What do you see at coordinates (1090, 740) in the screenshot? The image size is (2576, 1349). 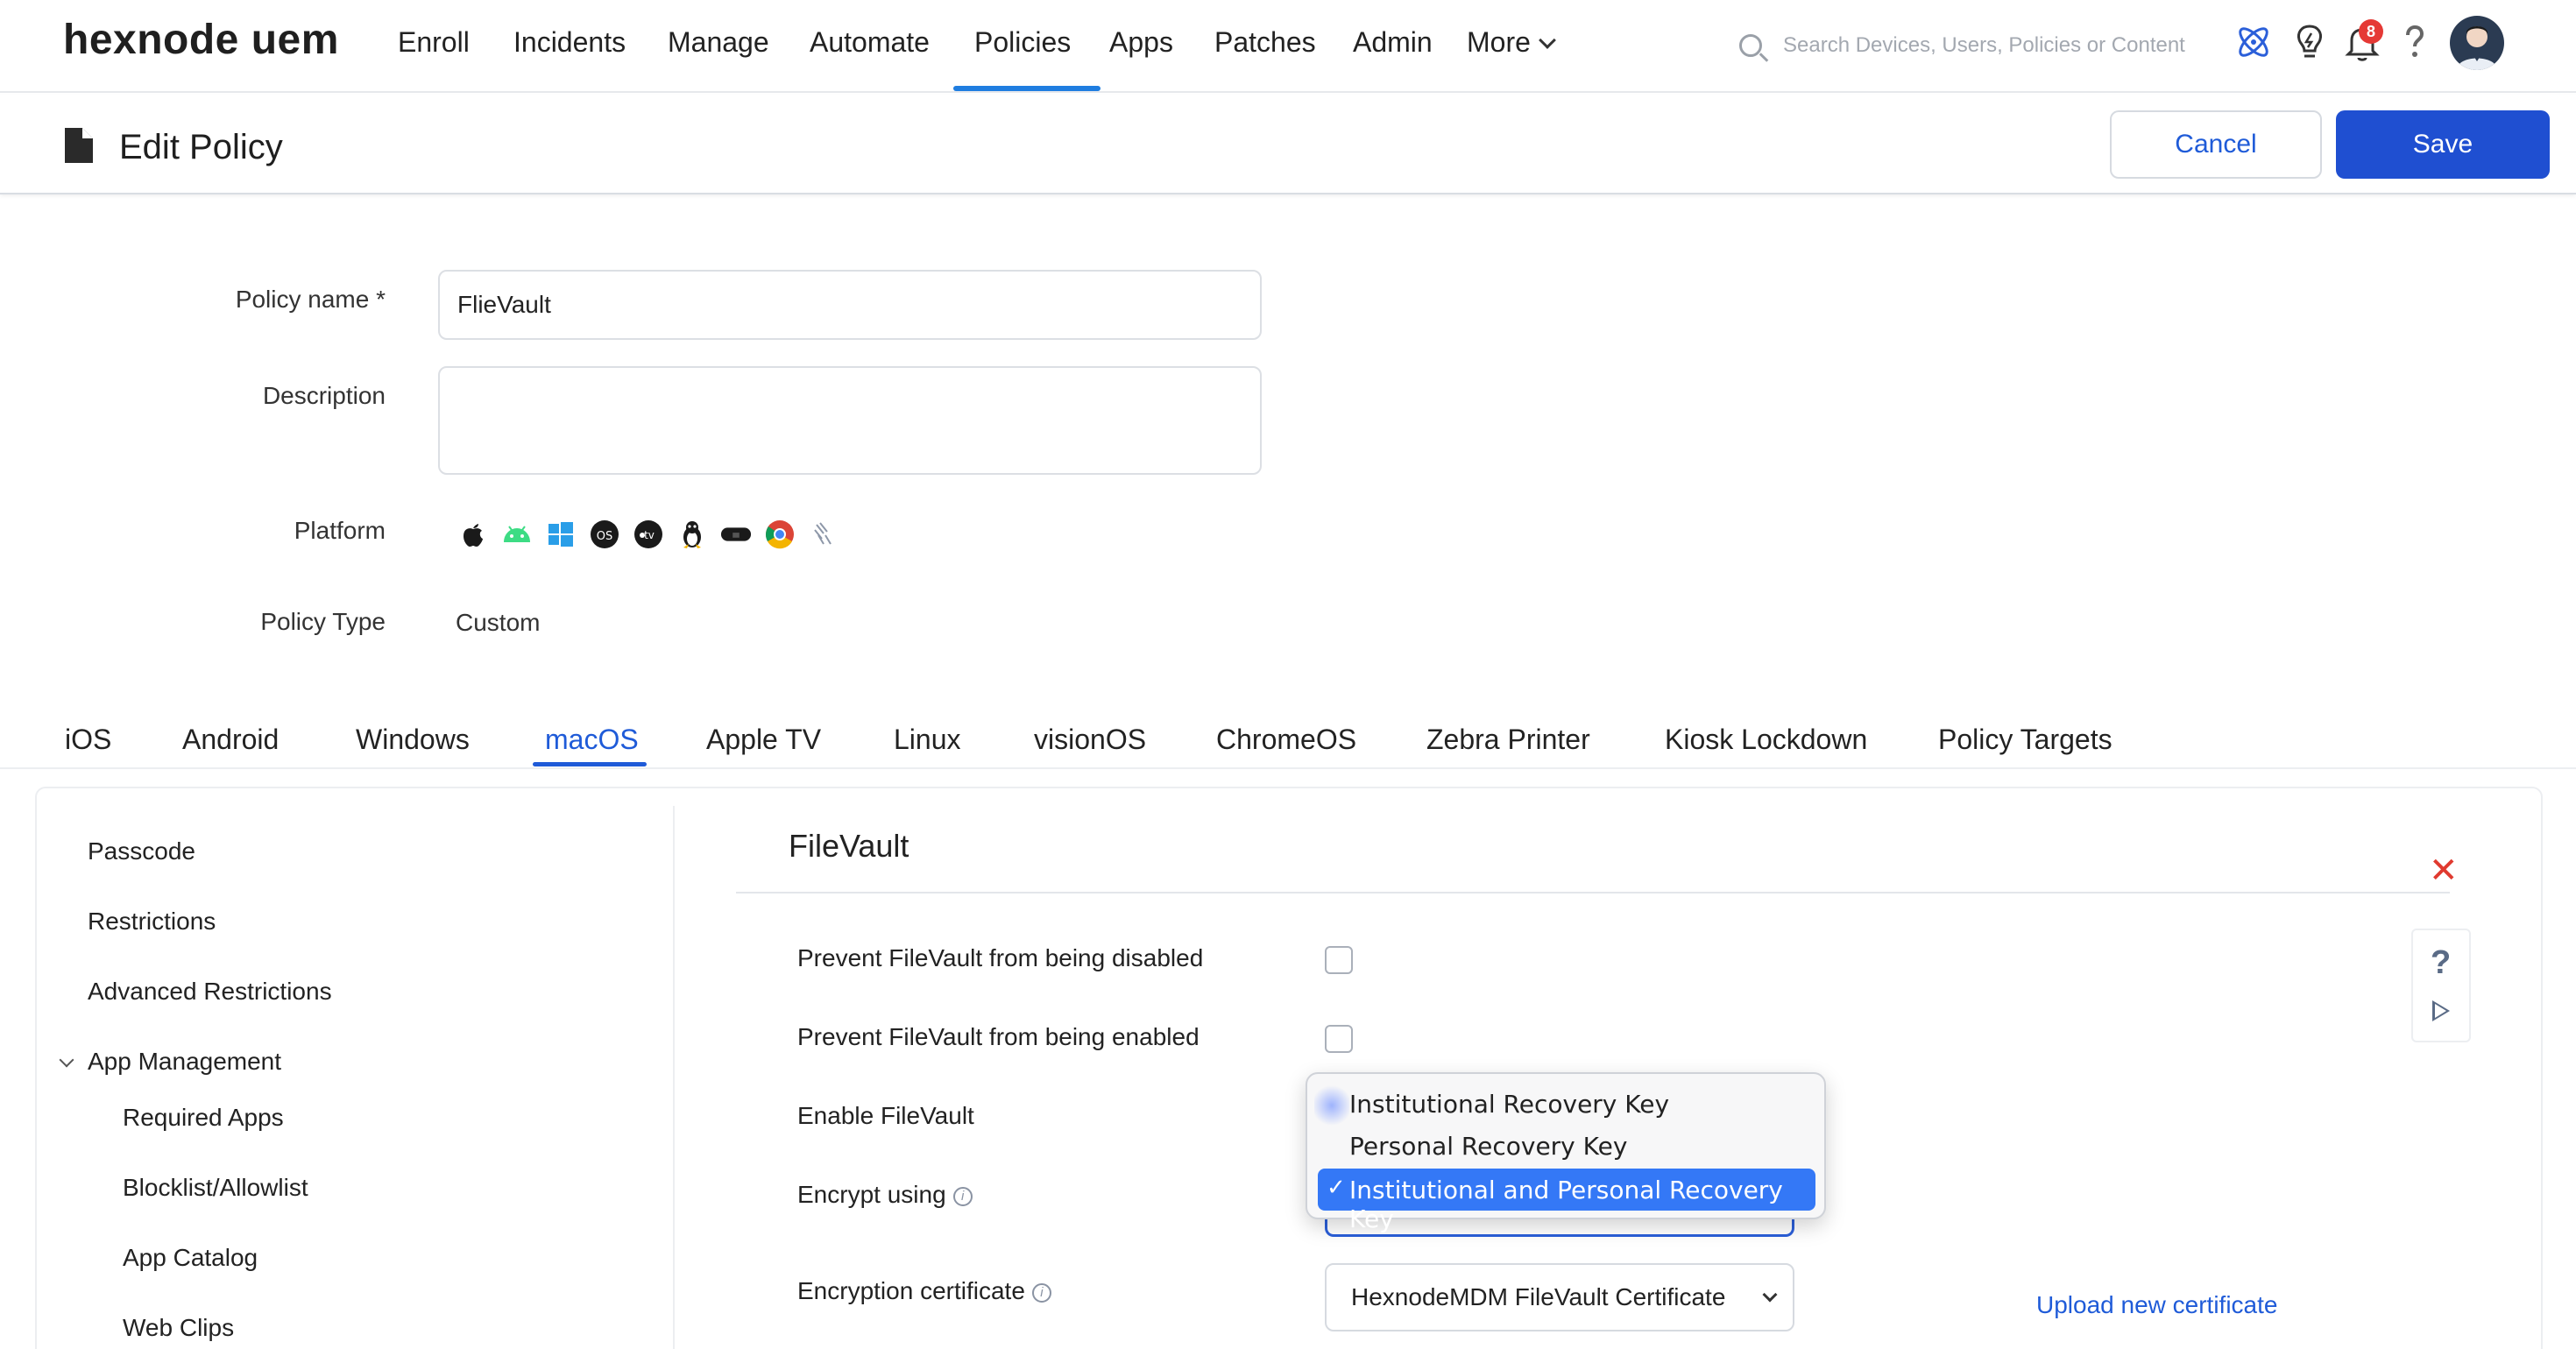 I see `tab-visionos: visionOS` at bounding box center [1090, 740].